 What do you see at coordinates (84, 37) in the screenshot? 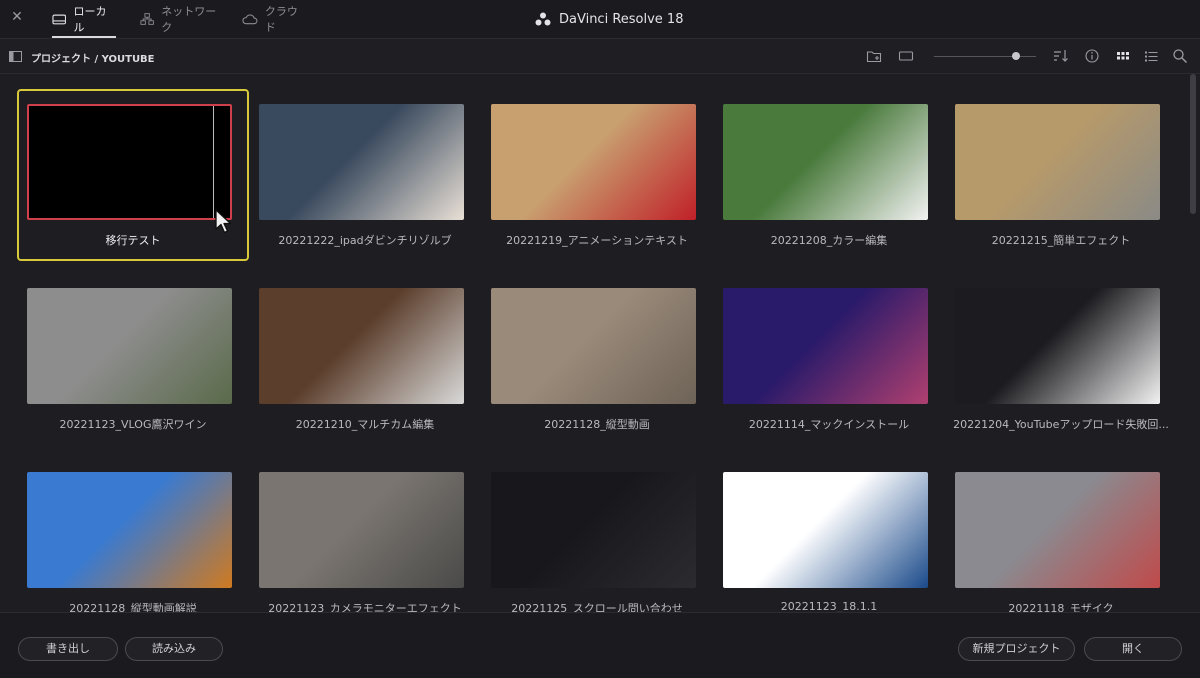
I see `active-tab-underline` at bounding box center [84, 37].